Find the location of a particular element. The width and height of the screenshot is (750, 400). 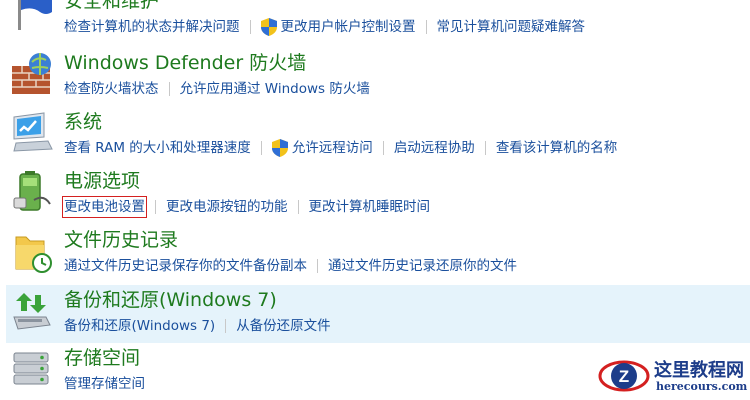

flag-icon is located at coordinates (35, 15).